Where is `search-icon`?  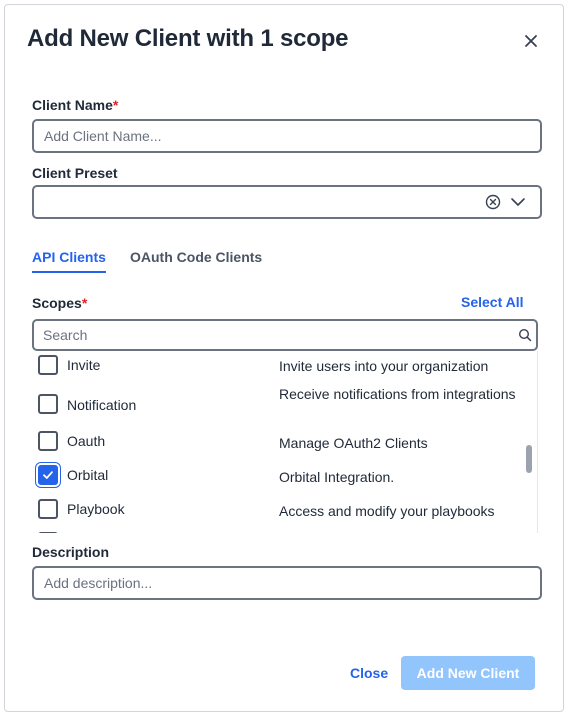 search-icon is located at coordinates (525, 335).